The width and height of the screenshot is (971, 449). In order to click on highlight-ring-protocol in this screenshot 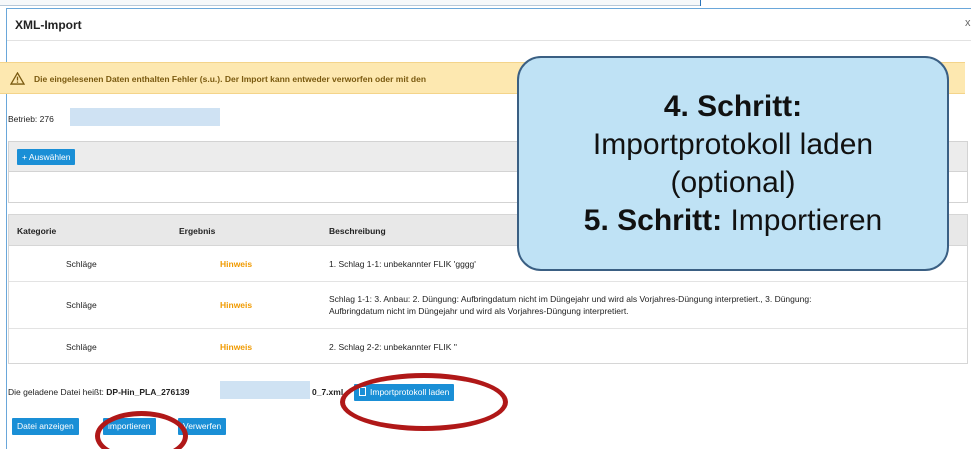, I will do `click(424, 402)`.